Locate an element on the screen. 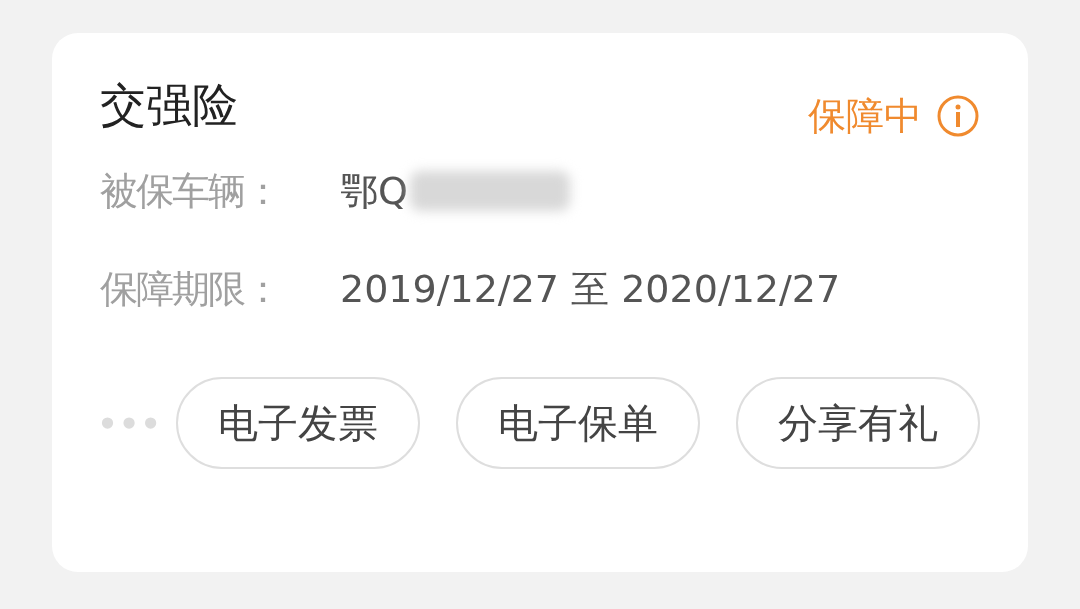  action-button: 电子保单 is located at coordinates (578, 423).